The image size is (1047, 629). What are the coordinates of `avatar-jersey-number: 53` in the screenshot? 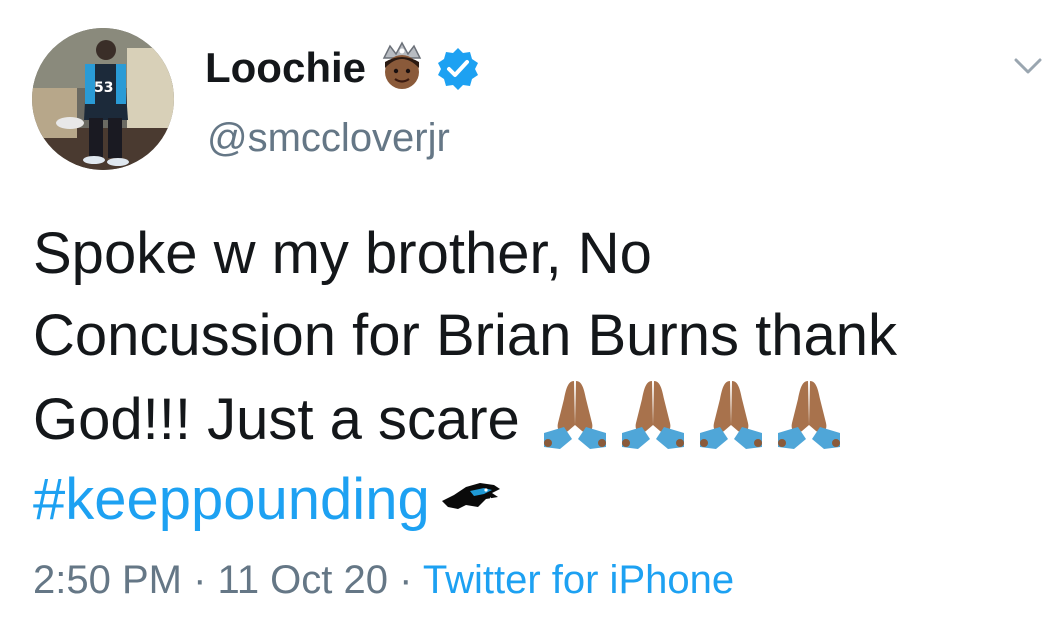 It's located at (103, 88).